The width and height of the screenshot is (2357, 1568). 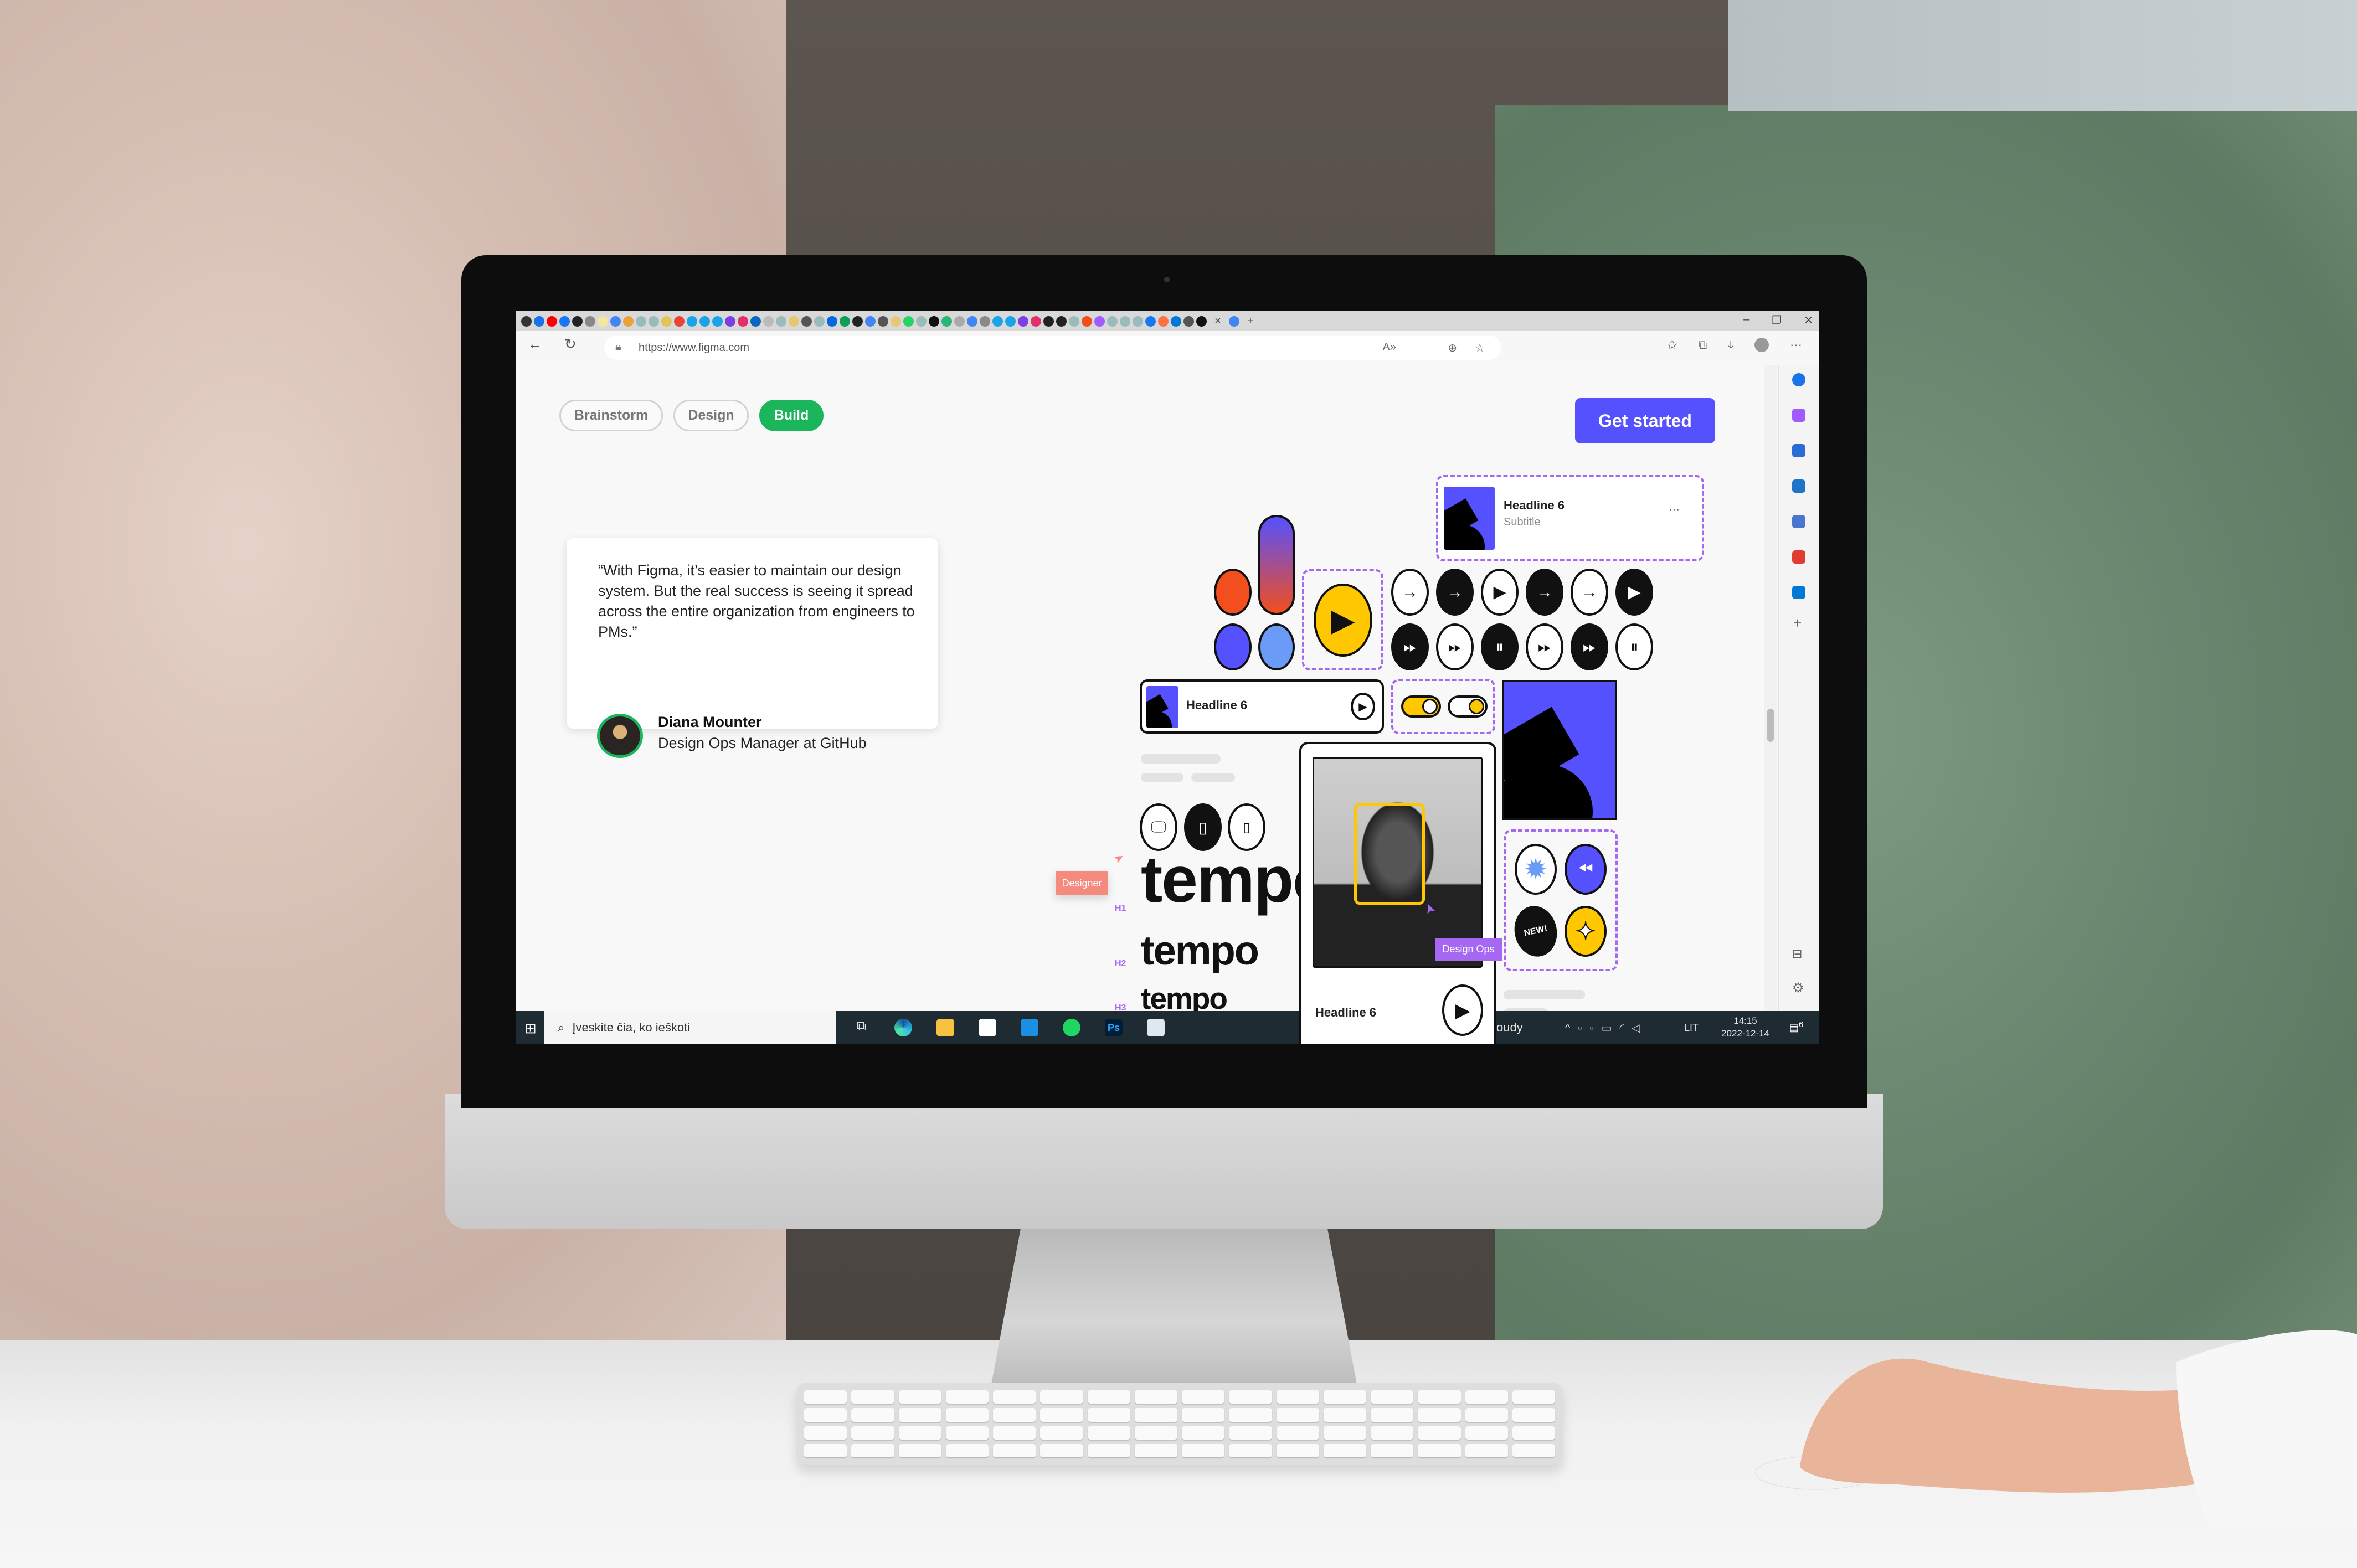 What do you see at coordinates (1762, 345) in the screenshot?
I see `profile-avatar-icon` at bounding box center [1762, 345].